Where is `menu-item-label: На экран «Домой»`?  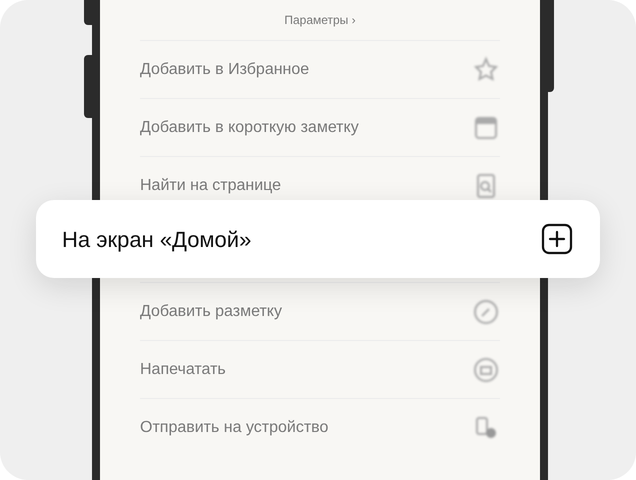 menu-item-label: На экран «Домой» is located at coordinates (157, 239).